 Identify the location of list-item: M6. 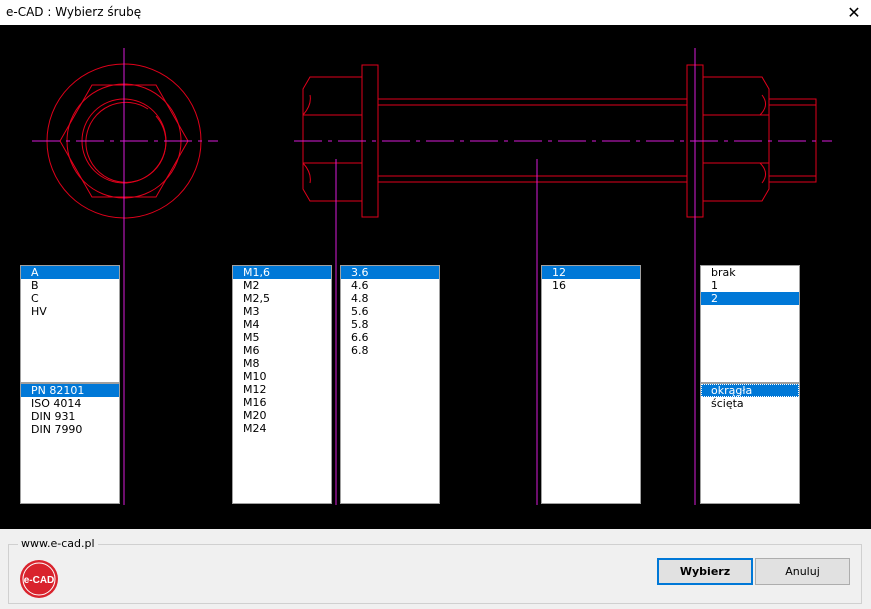
(282, 350).